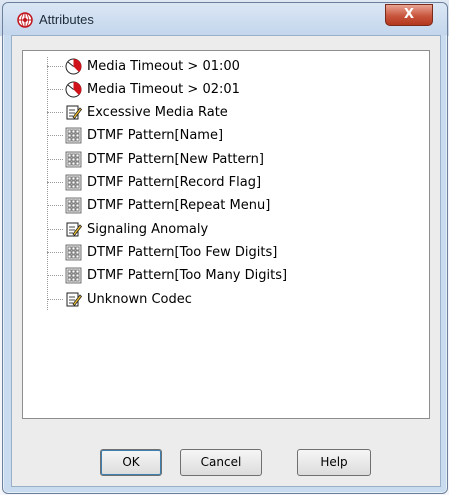  What do you see at coordinates (334, 462) in the screenshot?
I see `help-button: Help` at bounding box center [334, 462].